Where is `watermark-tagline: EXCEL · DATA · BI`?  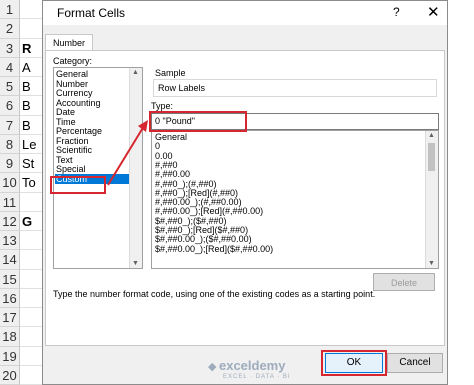 watermark-tagline: EXCEL · DATA · BI is located at coordinates (257, 377).